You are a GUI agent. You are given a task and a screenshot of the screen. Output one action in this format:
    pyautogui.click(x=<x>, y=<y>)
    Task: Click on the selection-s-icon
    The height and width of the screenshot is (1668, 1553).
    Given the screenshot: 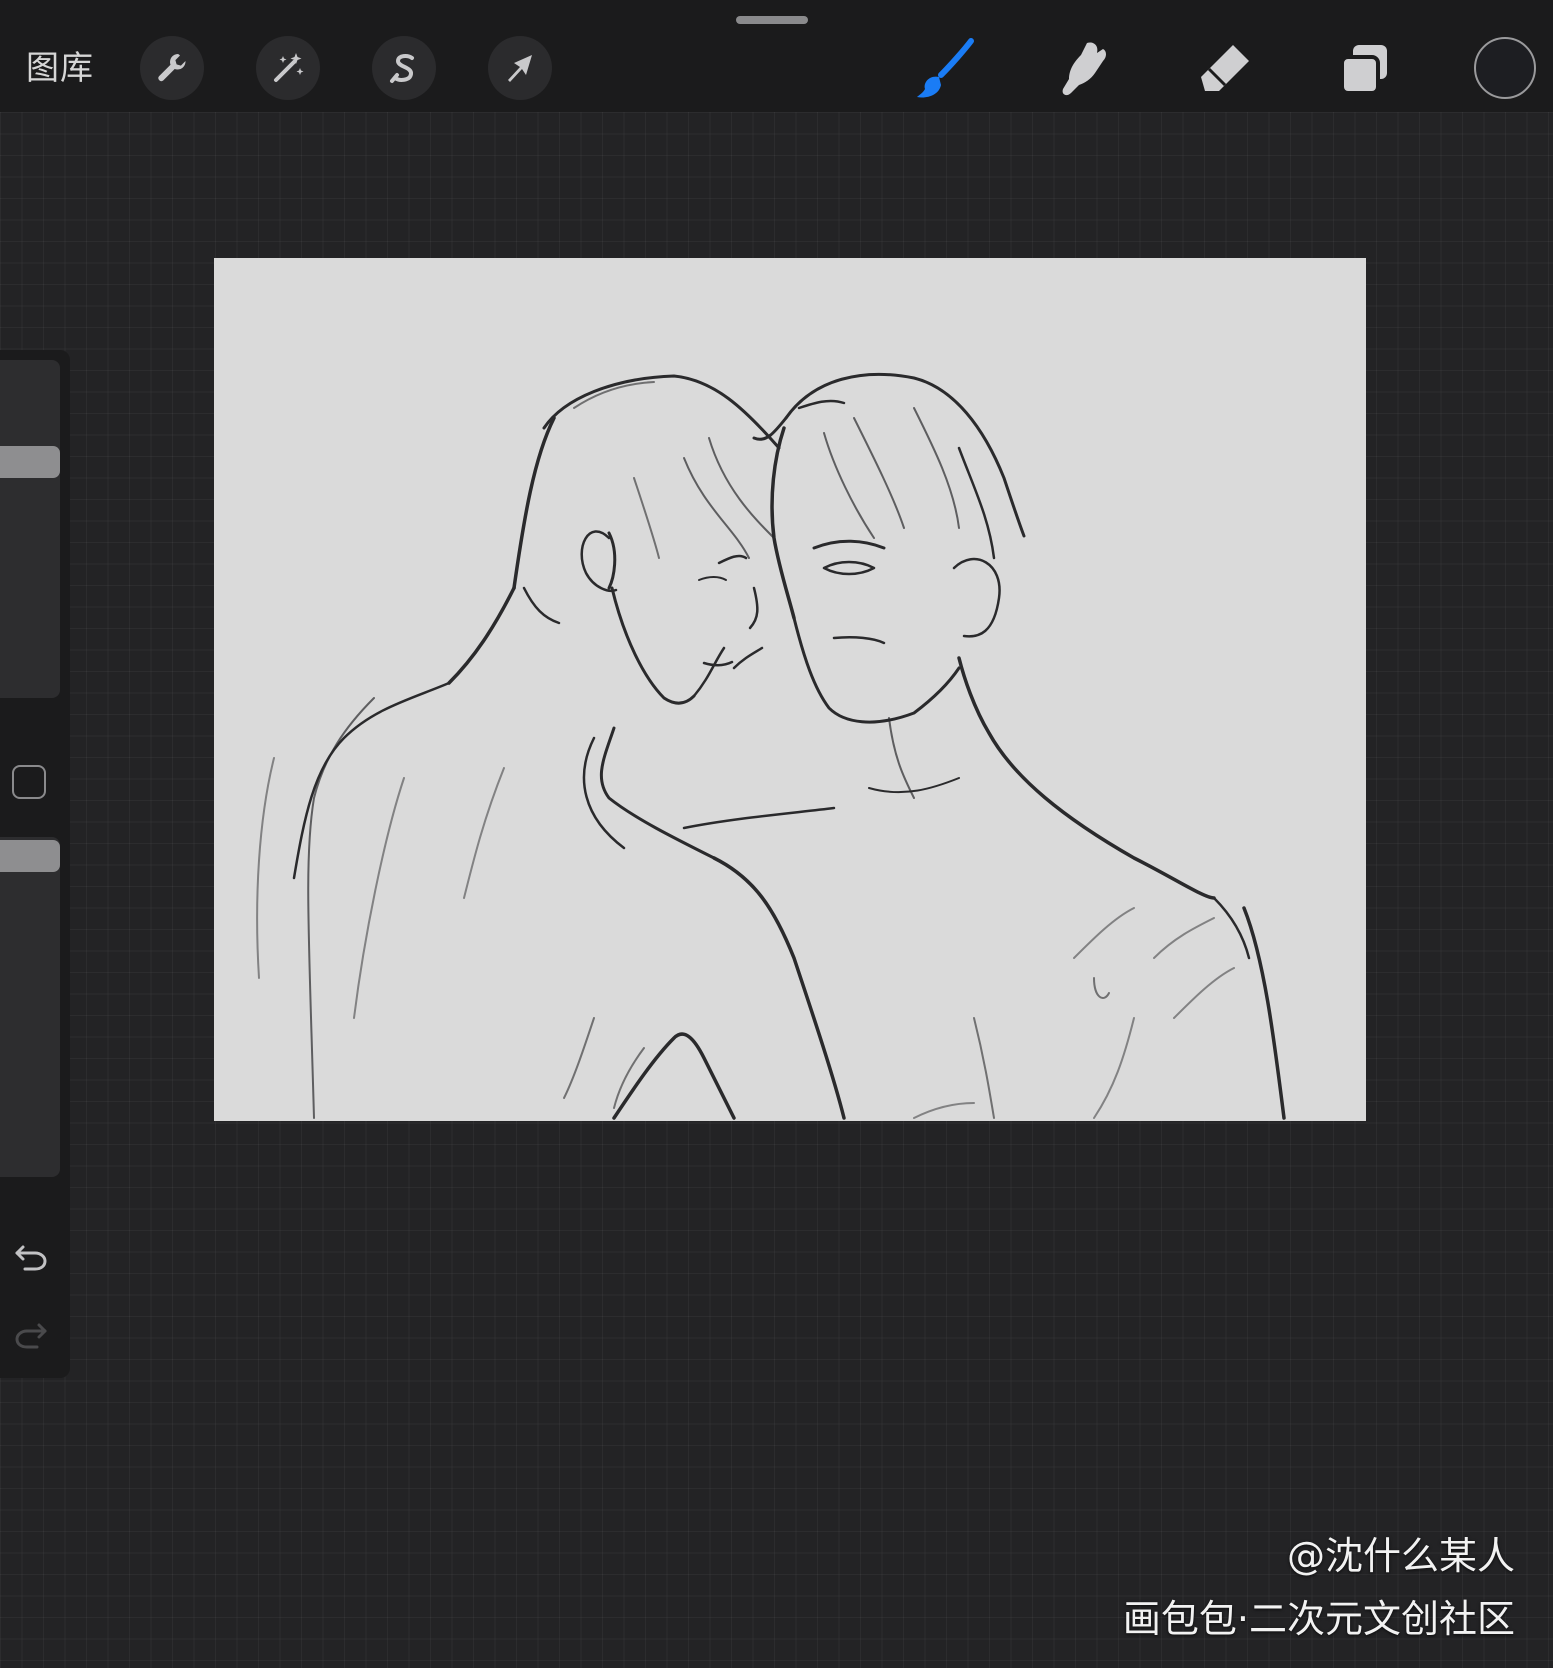 What is the action you would take?
    pyautogui.click(x=402, y=68)
    